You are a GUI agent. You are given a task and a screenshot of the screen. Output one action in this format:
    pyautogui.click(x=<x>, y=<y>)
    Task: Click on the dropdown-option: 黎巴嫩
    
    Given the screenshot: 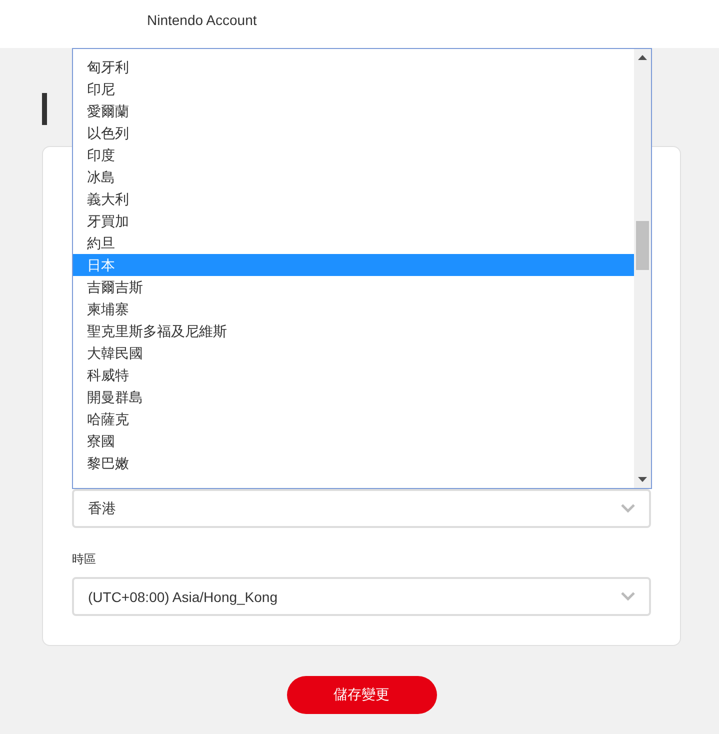 What is the action you would take?
    pyautogui.click(x=353, y=463)
    